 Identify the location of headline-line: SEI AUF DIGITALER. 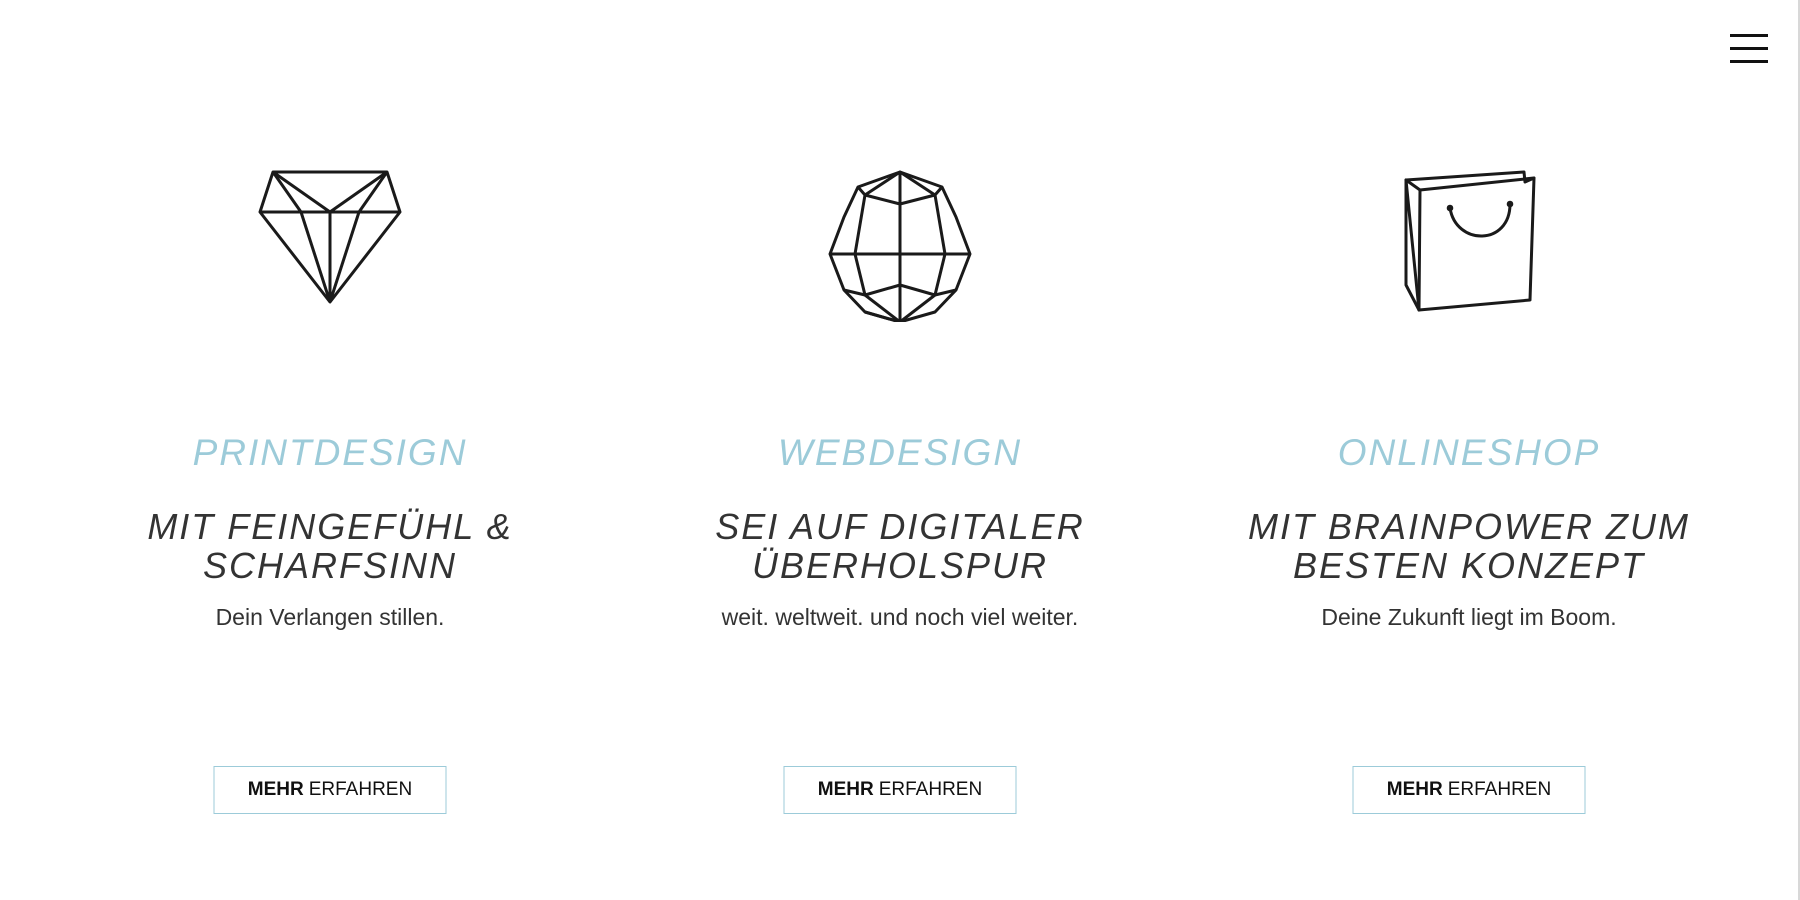
(900, 526).